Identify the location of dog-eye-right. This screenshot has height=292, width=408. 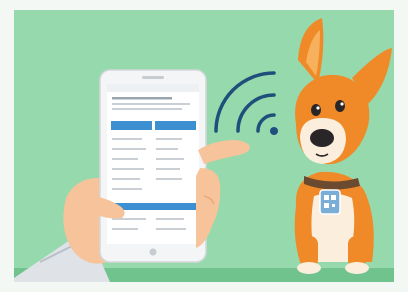
(340, 106).